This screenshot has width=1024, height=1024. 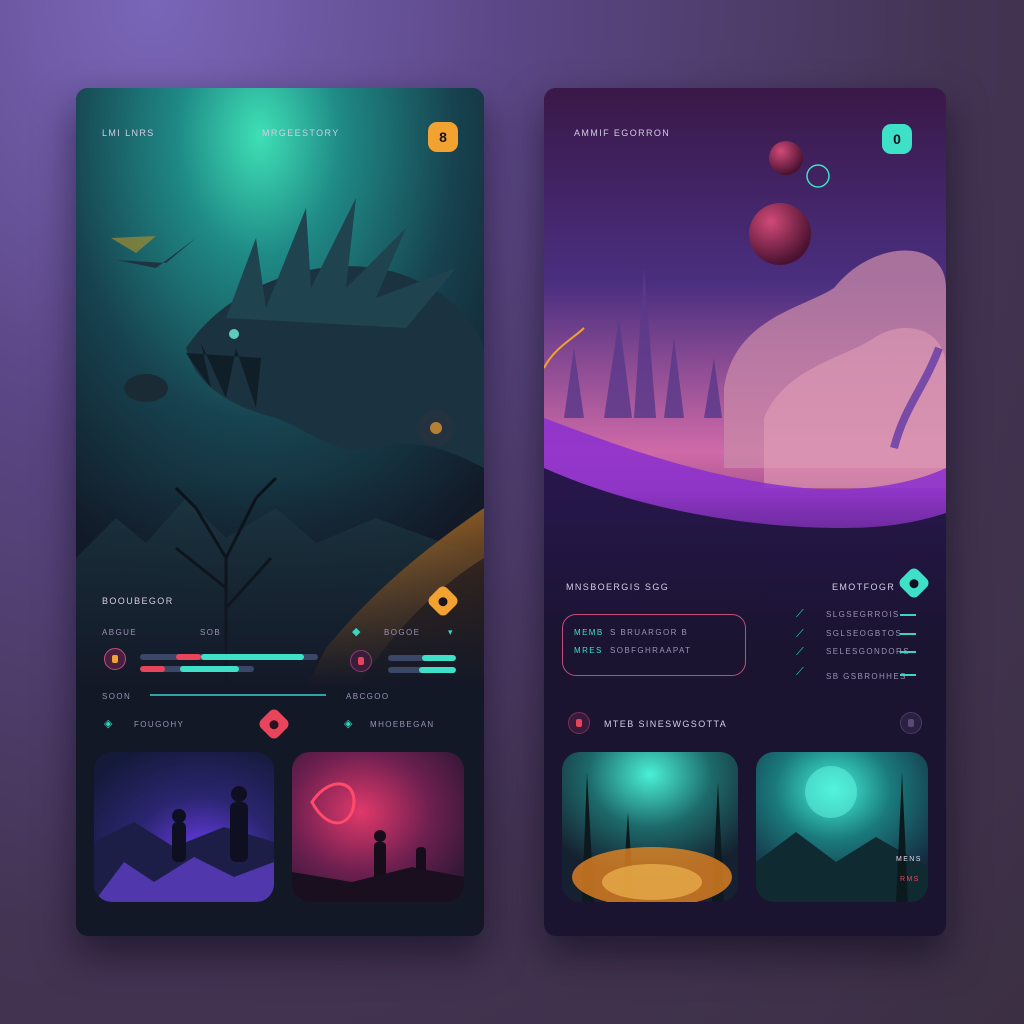 I want to click on level-badge-button: 8, so click(x=443, y=137).